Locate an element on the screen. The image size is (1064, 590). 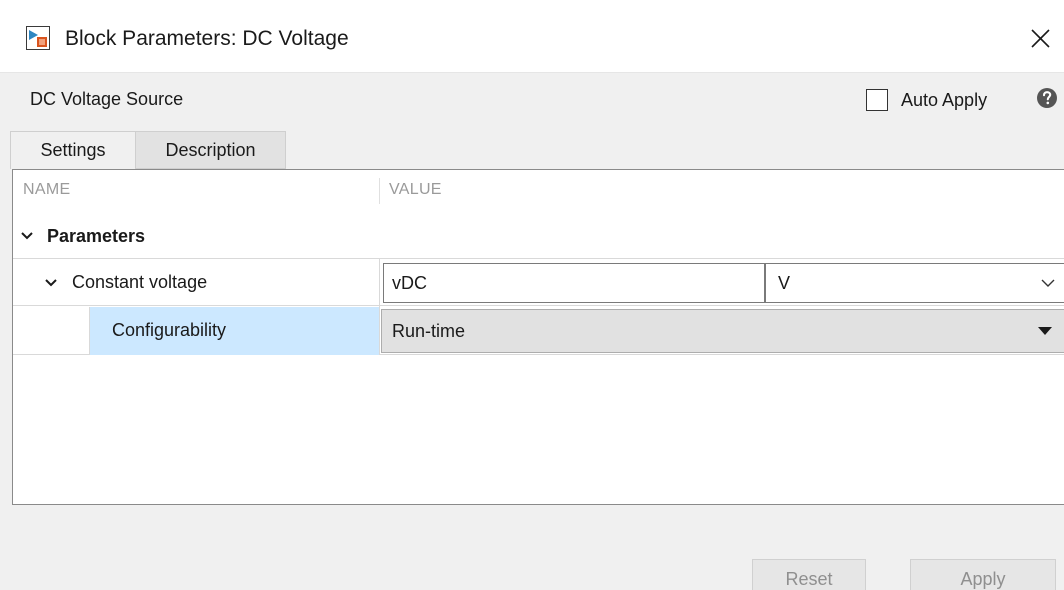
parameters-group-label: Parameters is located at coordinates (96, 236).